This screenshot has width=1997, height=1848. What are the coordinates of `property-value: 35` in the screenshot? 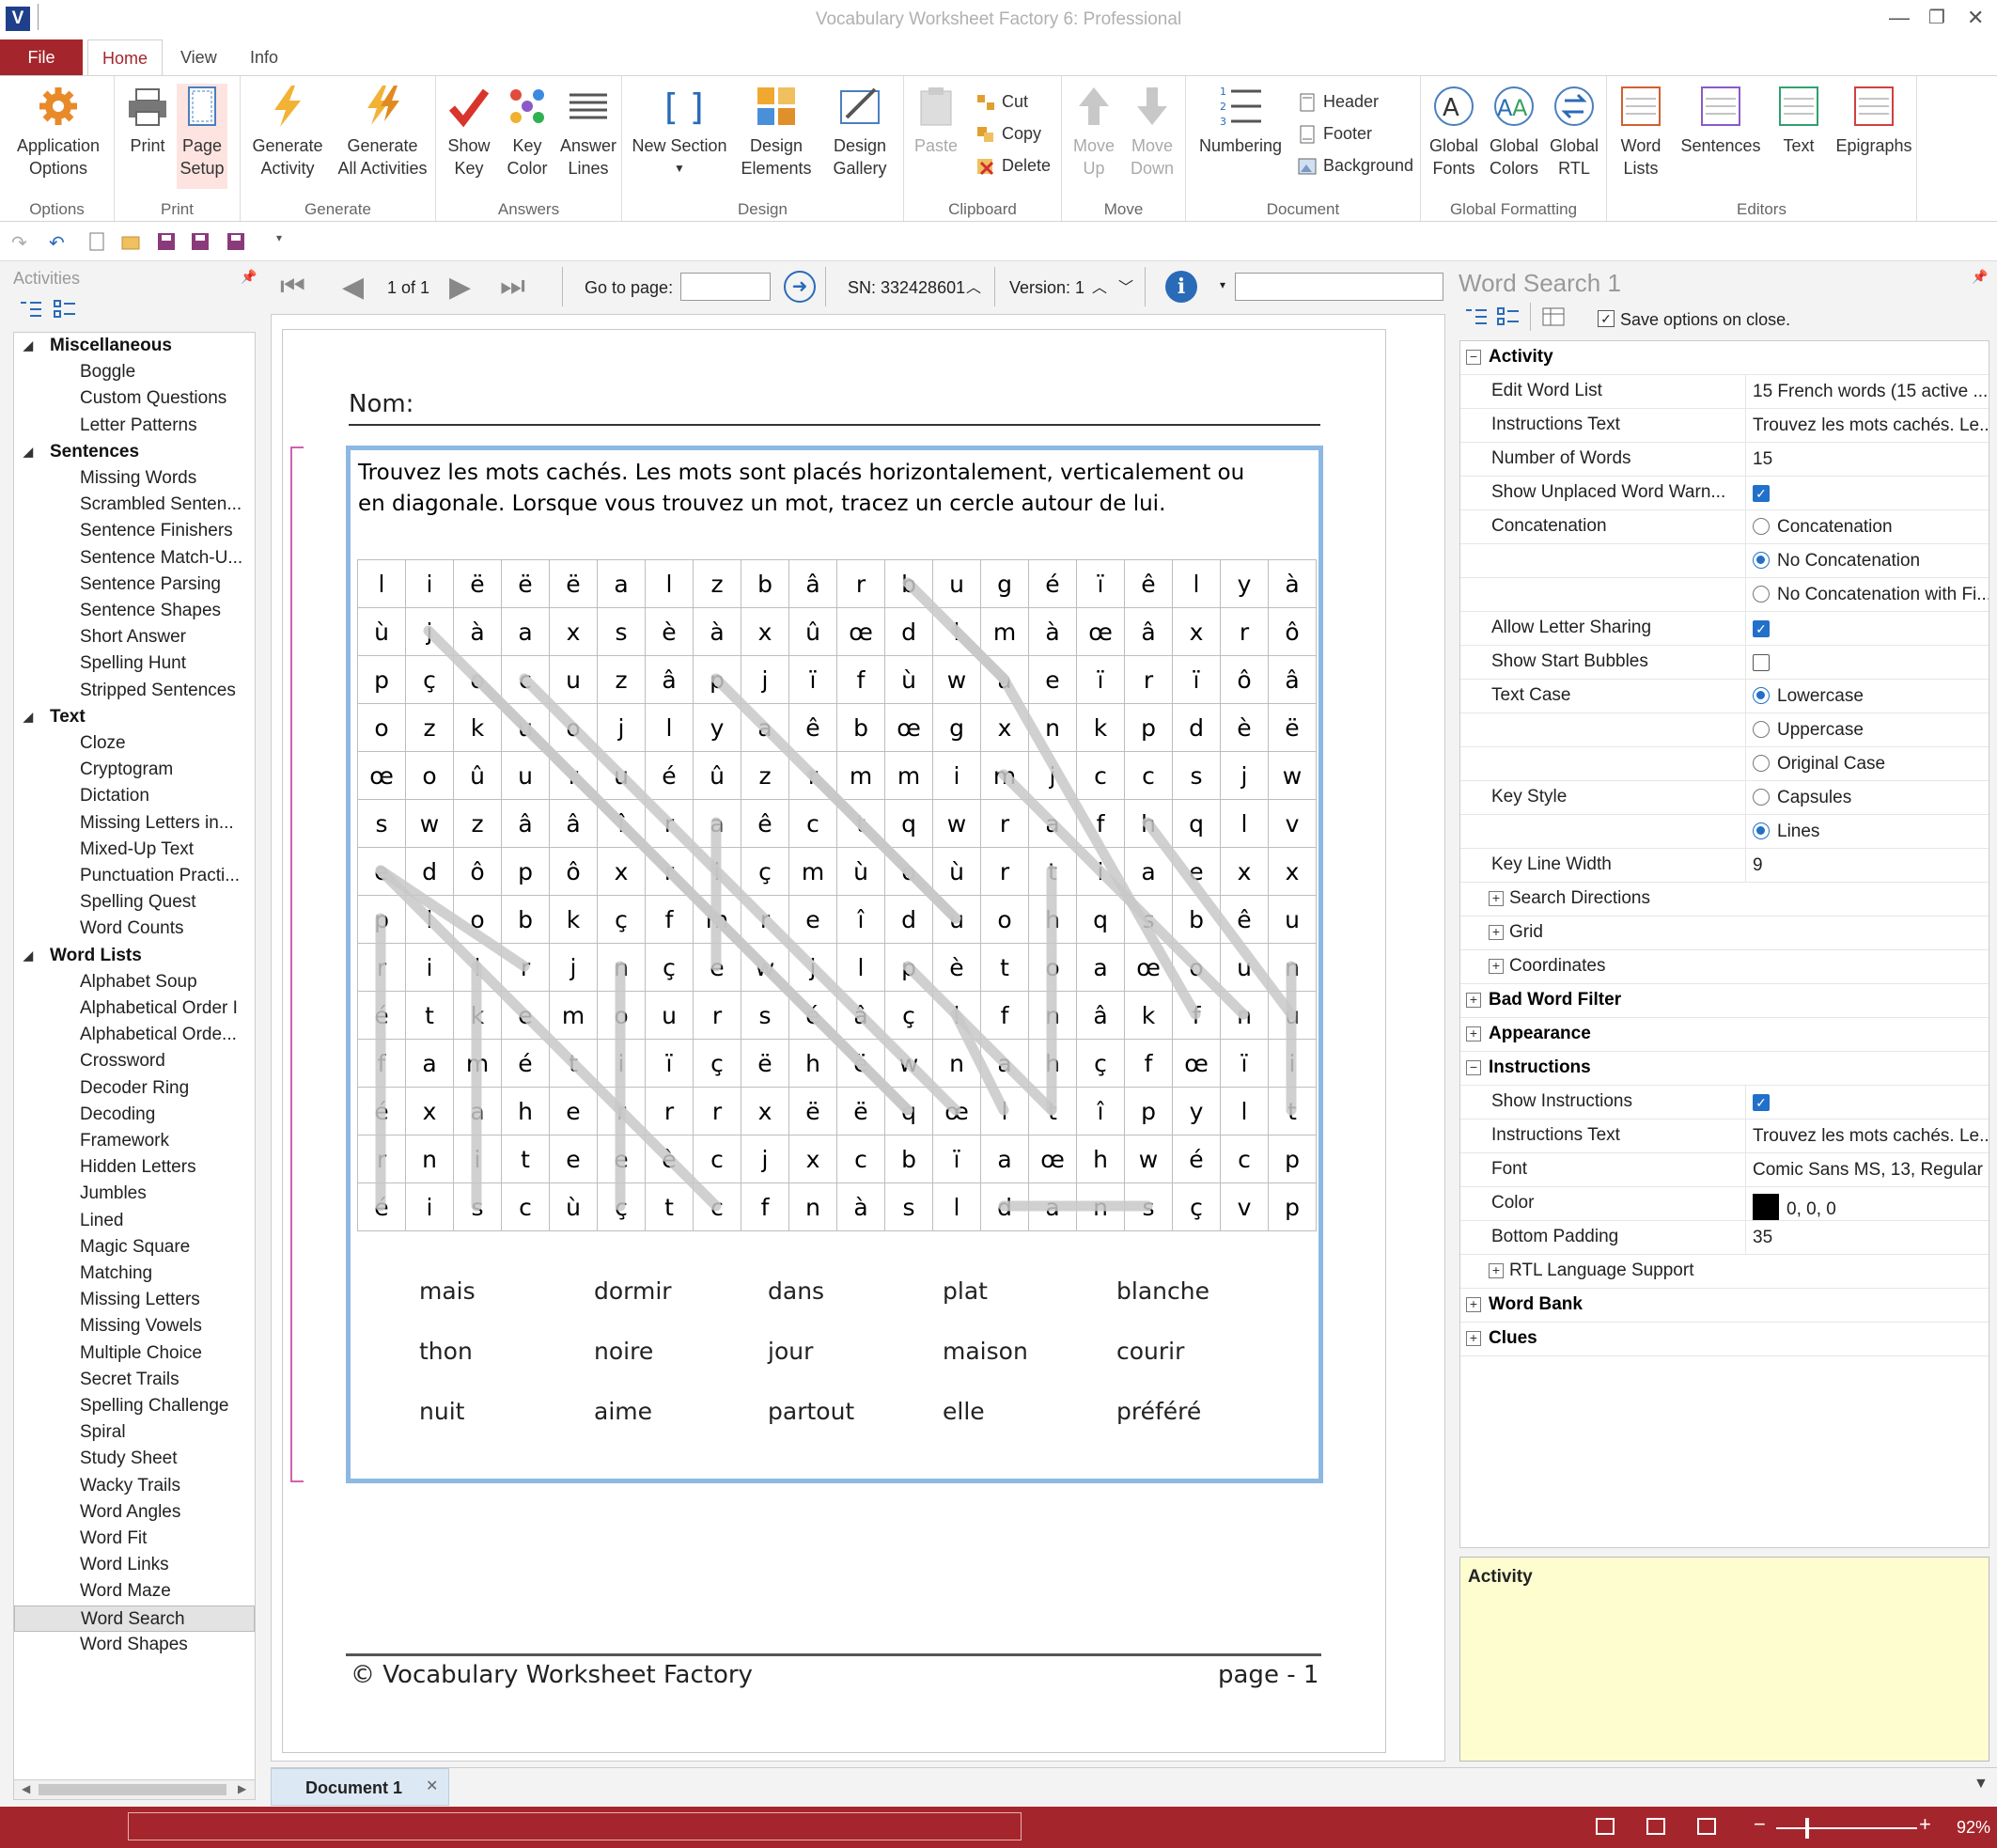 It's located at (1867, 1238).